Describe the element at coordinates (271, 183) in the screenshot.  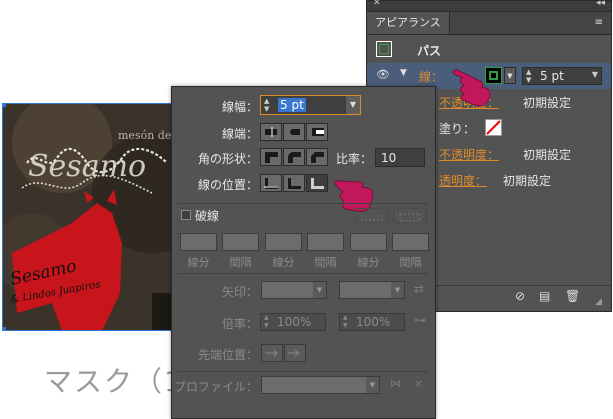
I see `align-center-button` at that location.